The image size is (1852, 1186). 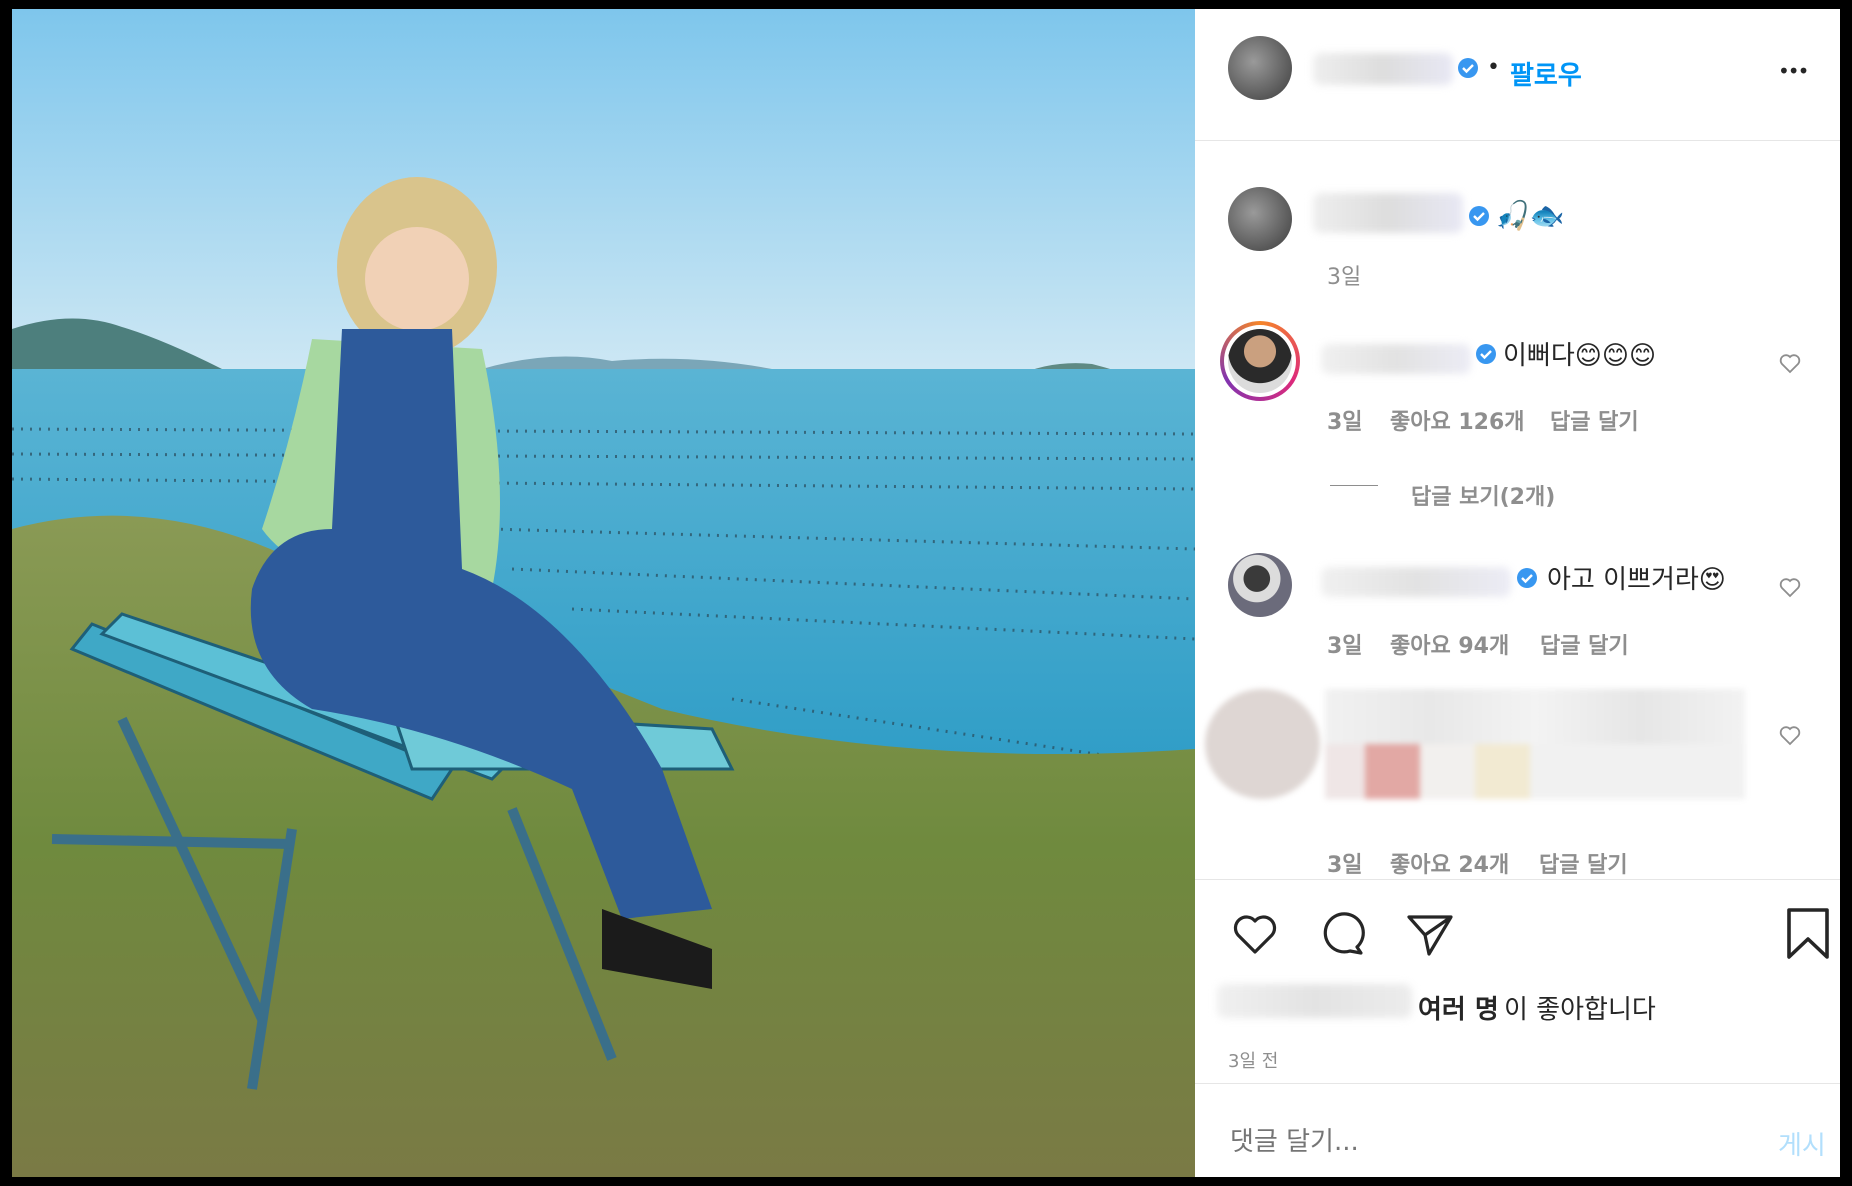 What do you see at coordinates (1449, 863) in the screenshot?
I see `comment-likes: 좋아요 24개` at bounding box center [1449, 863].